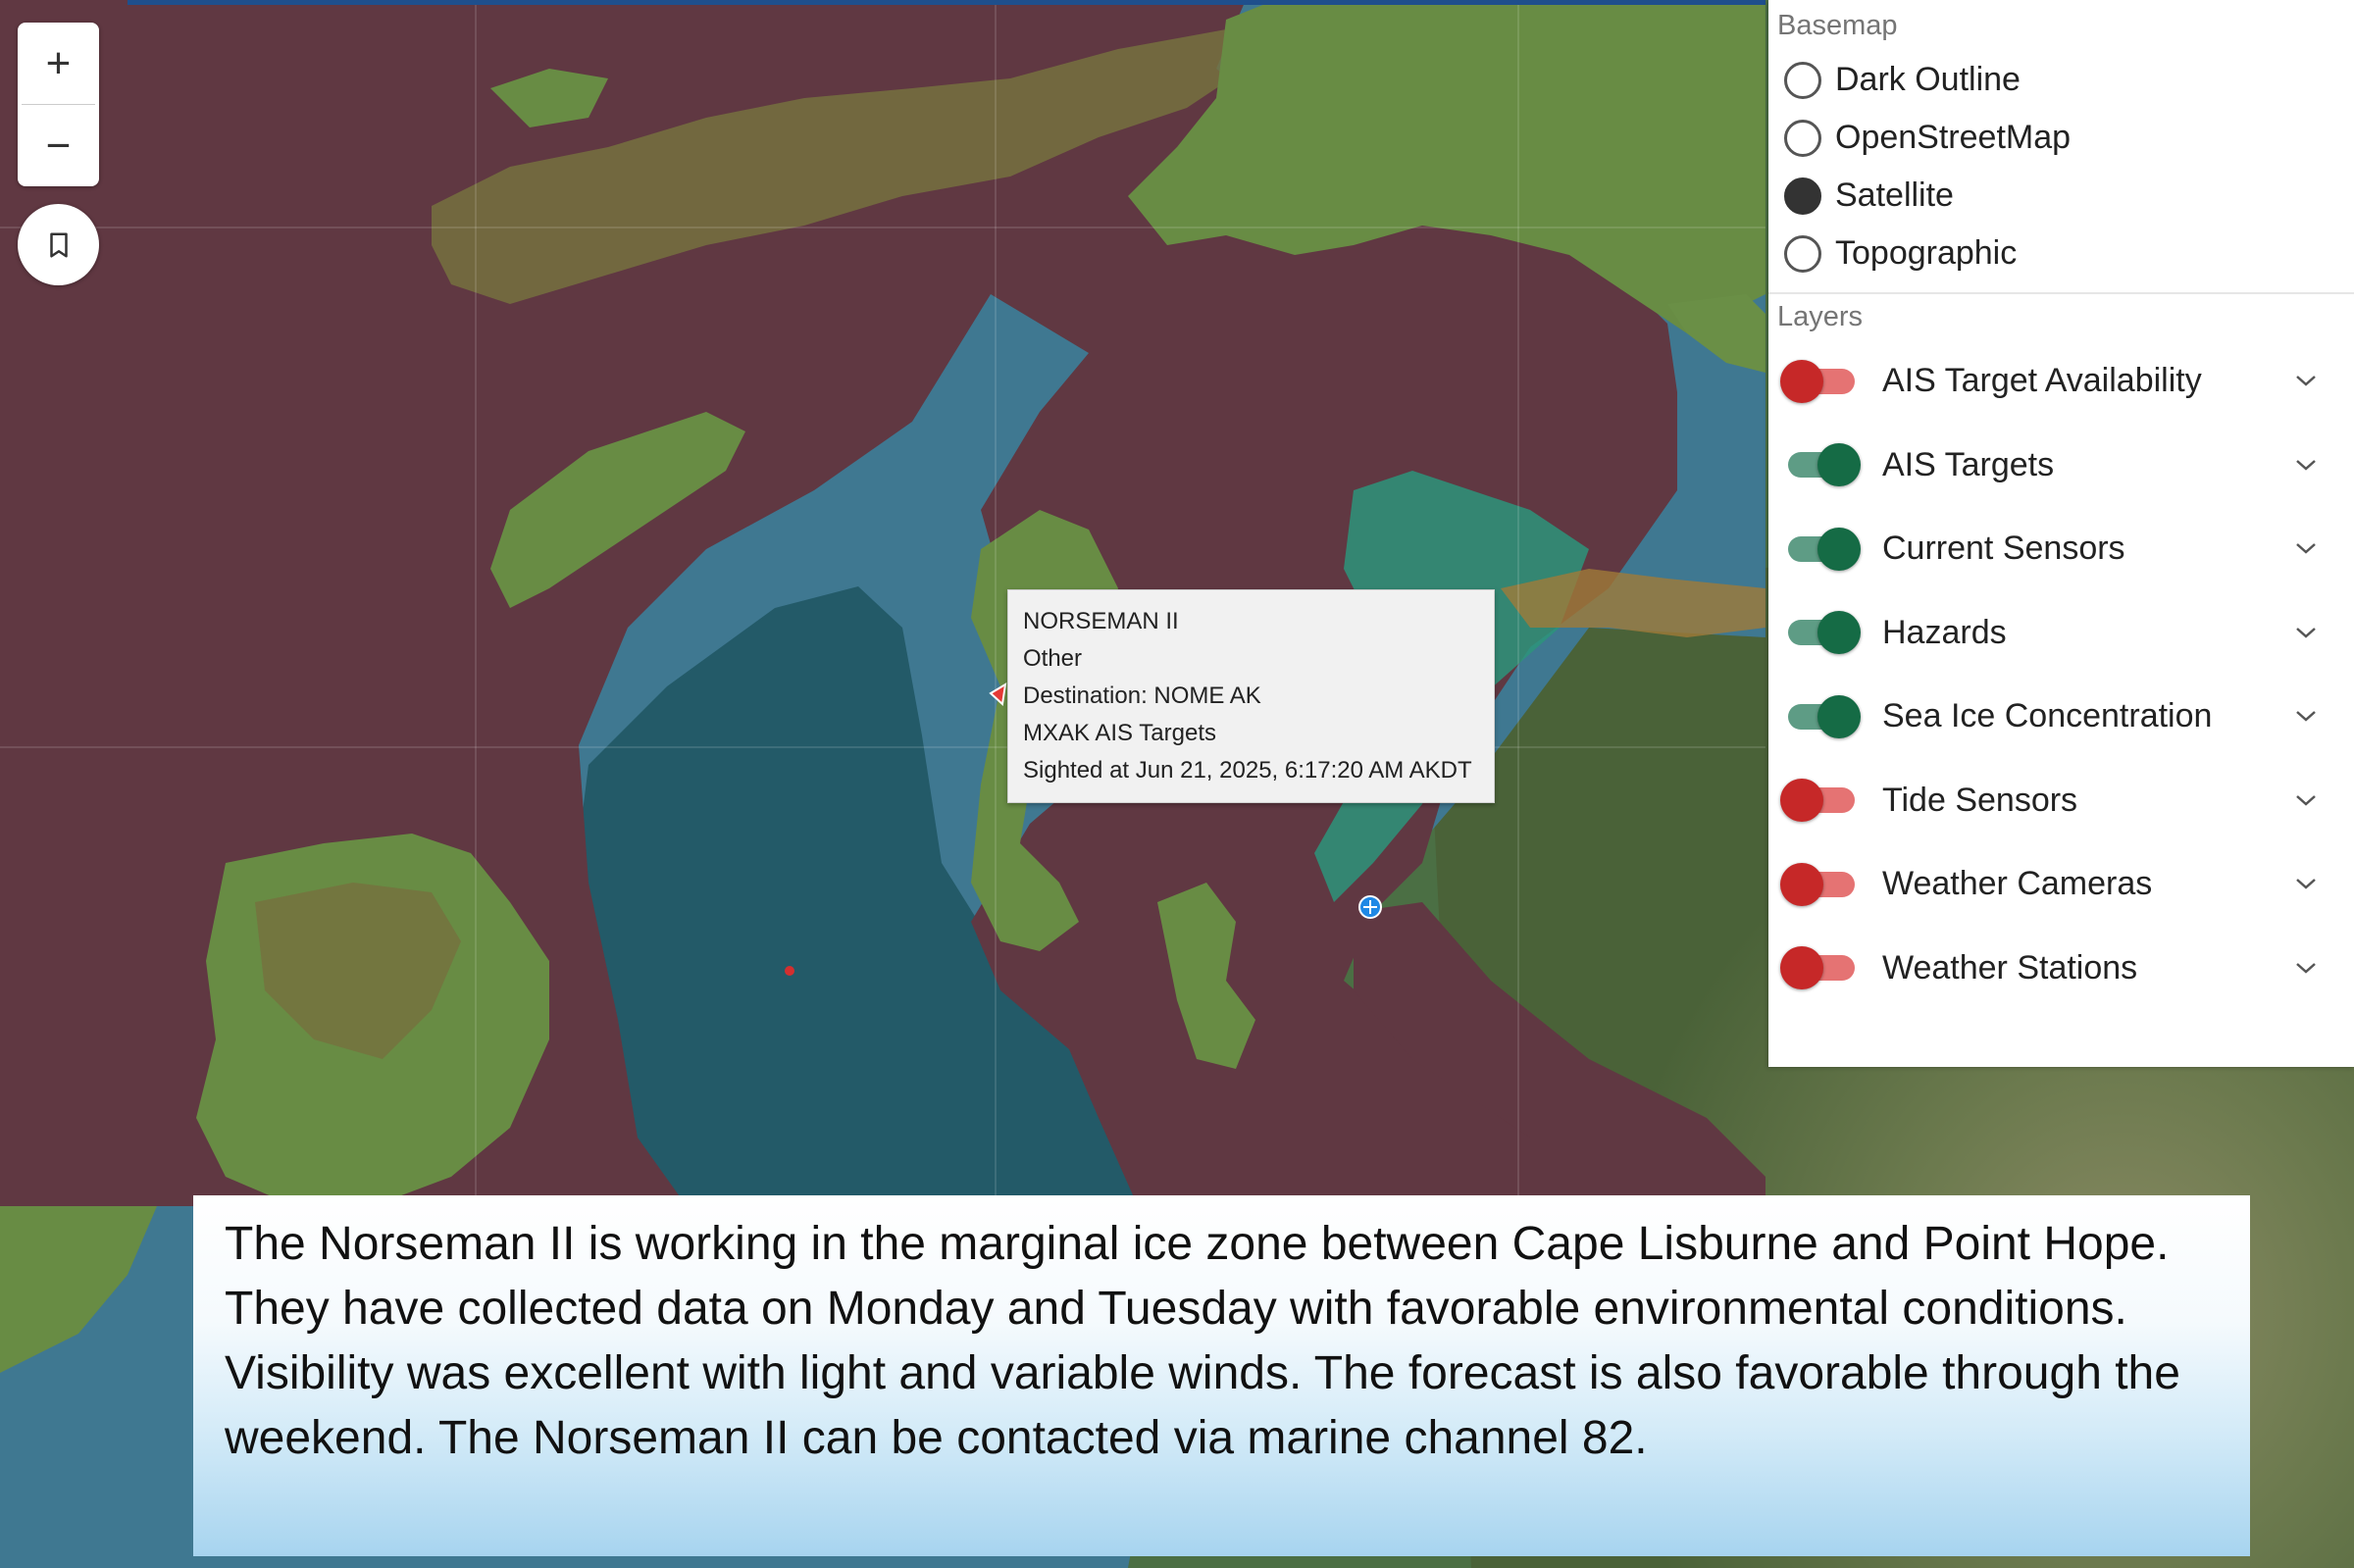 This screenshot has height=1568, width=2354. Describe the element at coordinates (2061, 196) in the screenshot. I see `basemap-option-satellite: Satellite` at that location.